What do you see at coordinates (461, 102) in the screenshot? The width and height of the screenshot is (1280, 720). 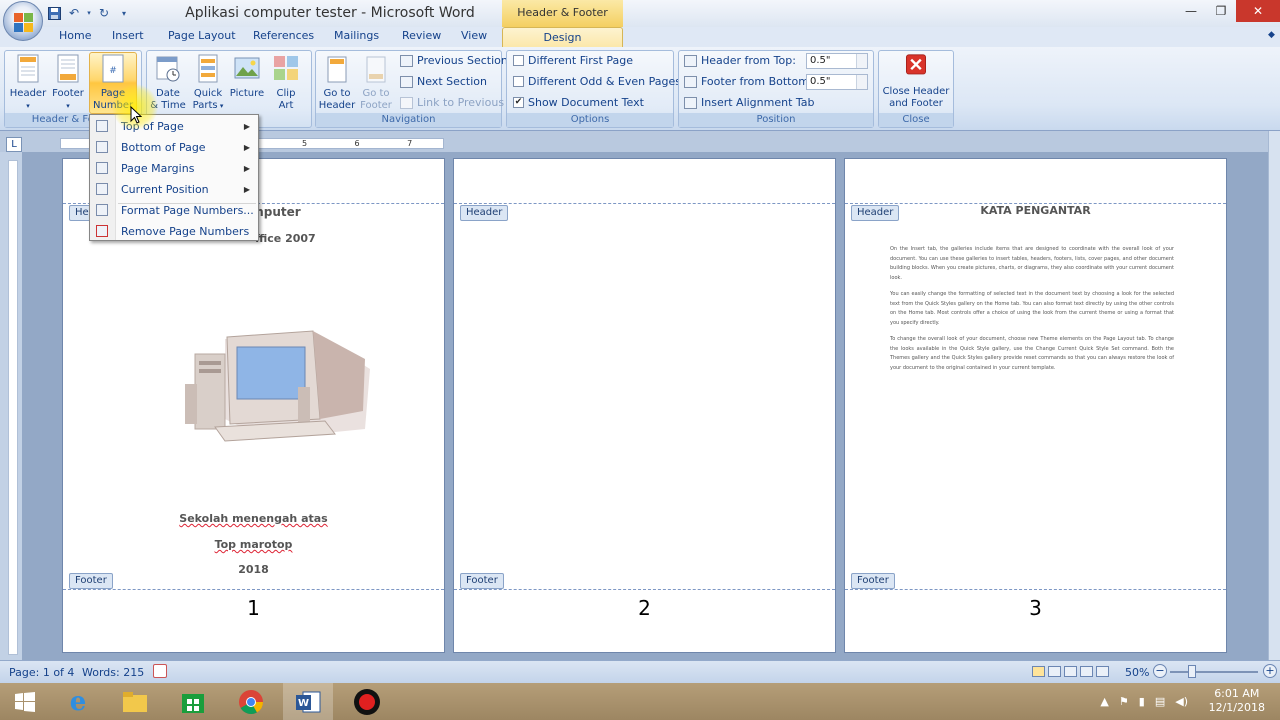 I see `link-to-previous-label: Link to Previous` at bounding box center [461, 102].